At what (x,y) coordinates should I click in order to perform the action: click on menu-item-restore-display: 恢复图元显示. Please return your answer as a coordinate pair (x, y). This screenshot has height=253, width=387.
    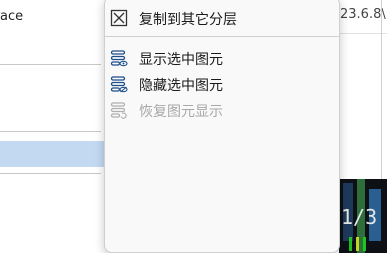
    Looking at the image, I should click on (222, 110).